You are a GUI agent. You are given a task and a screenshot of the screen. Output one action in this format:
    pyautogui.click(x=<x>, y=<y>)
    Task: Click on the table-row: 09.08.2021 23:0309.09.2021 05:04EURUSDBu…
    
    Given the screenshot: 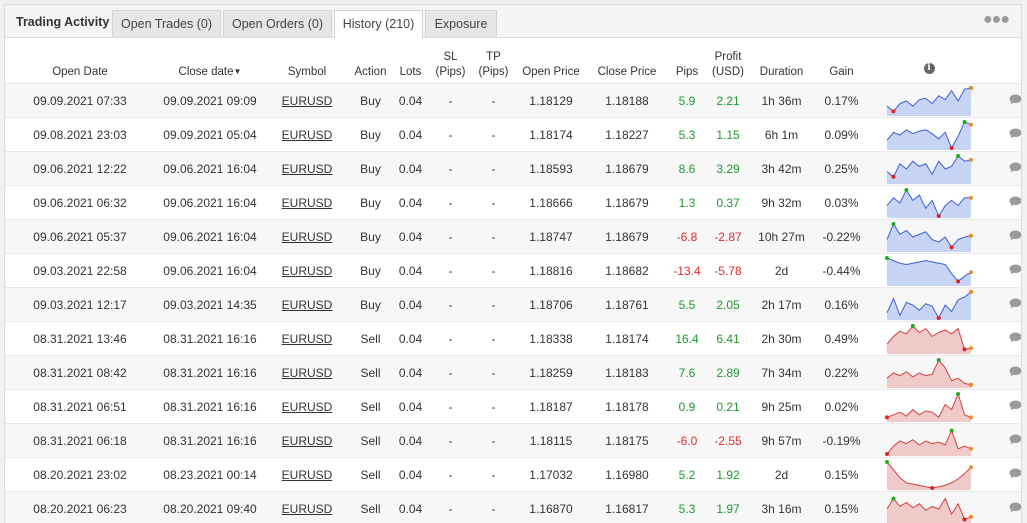 What is the action you would take?
    pyautogui.click(x=513, y=135)
    